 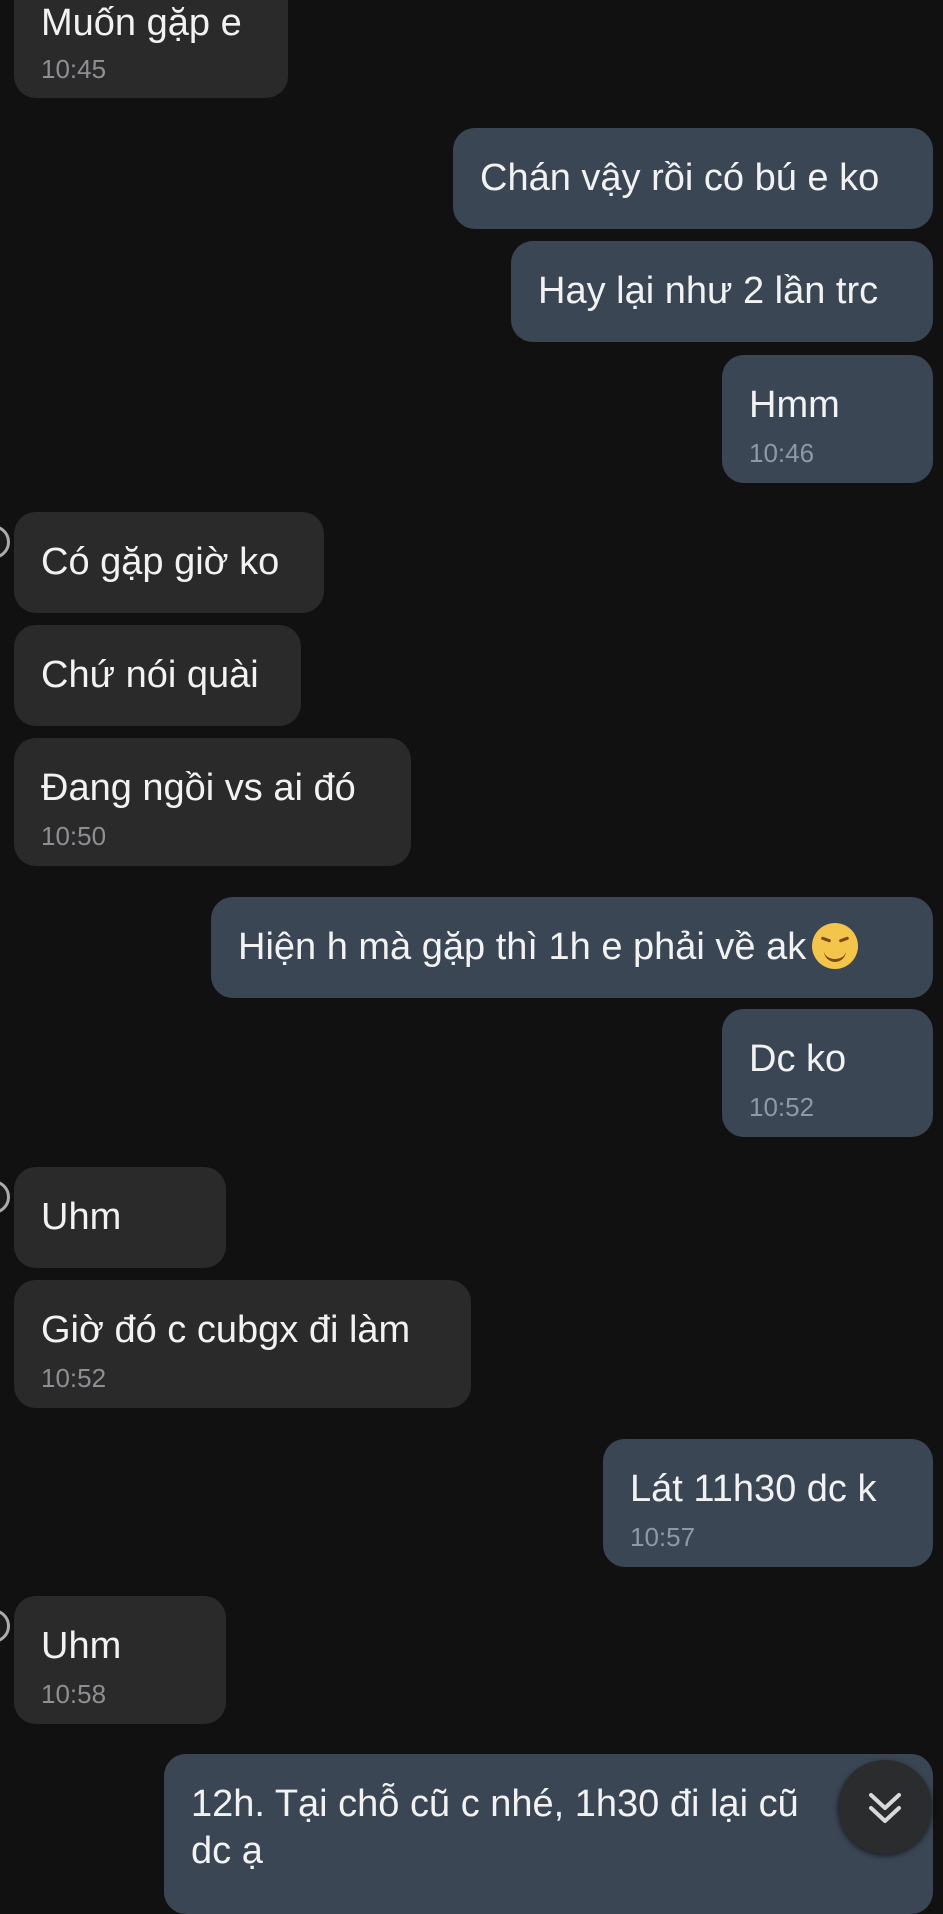 What do you see at coordinates (74, 1694) in the screenshot?
I see `message-time: 10:58` at bounding box center [74, 1694].